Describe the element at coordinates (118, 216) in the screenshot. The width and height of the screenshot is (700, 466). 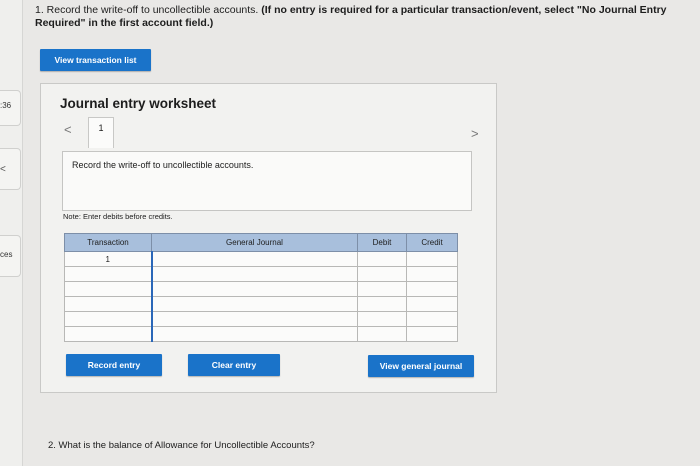
I see `worksheet-note: Note: Enter debits before credits.` at that location.